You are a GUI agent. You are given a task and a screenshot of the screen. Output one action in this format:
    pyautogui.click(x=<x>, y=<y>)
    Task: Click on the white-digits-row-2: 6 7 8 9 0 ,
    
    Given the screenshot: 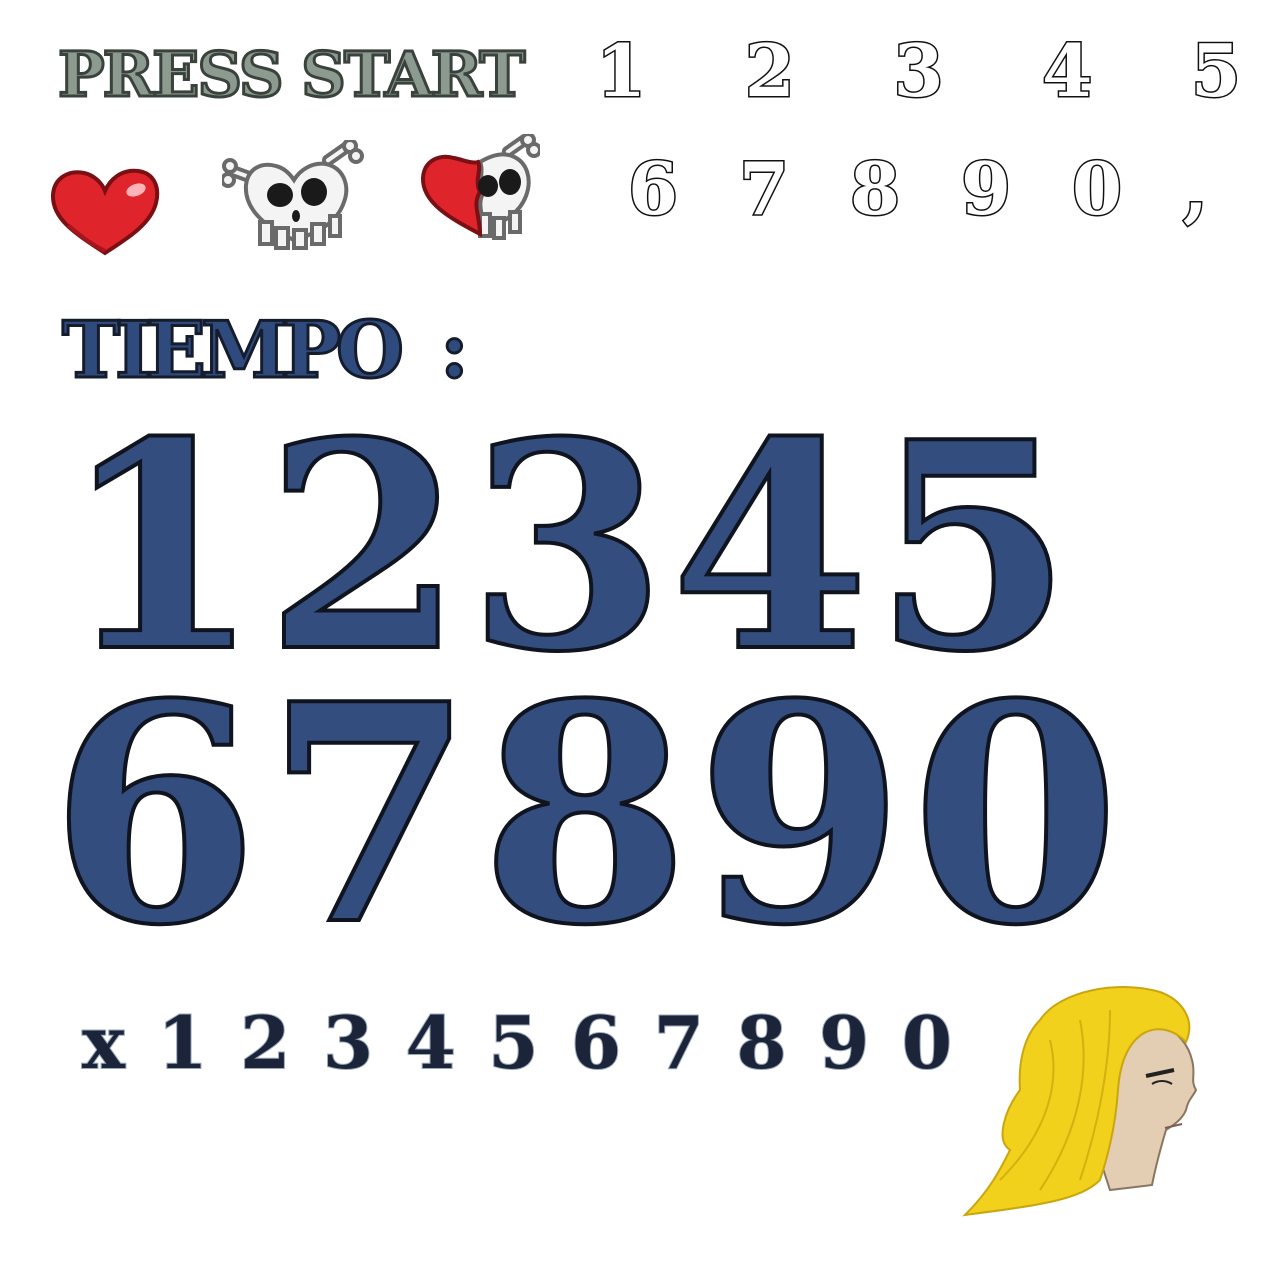 What is the action you would take?
    pyautogui.click(x=917, y=189)
    